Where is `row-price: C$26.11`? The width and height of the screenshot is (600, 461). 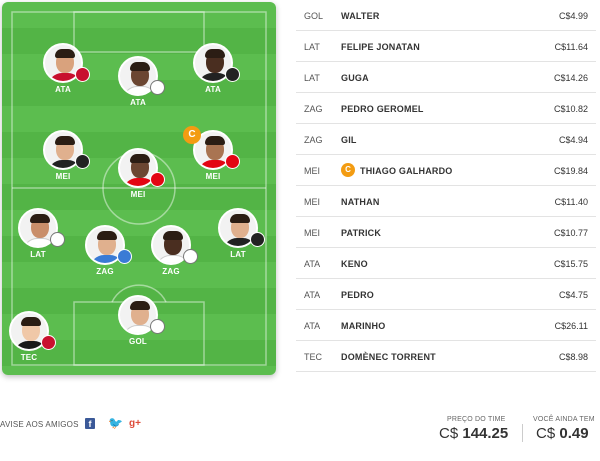 row-price: C$26.11 is located at coordinates (571, 326).